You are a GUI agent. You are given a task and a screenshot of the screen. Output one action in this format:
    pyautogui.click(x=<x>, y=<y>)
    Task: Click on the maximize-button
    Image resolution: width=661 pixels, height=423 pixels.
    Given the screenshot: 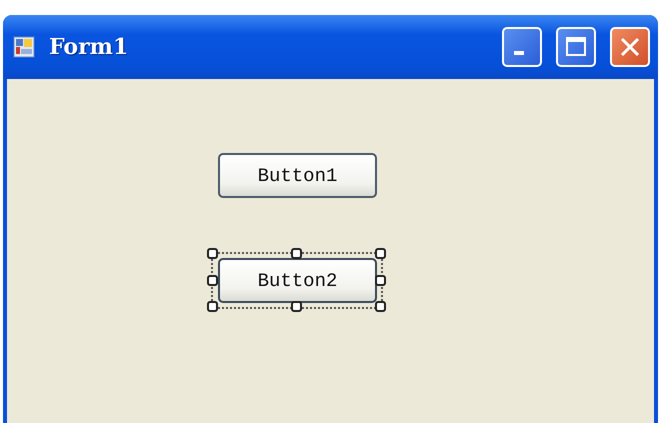 What is the action you would take?
    pyautogui.click(x=576, y=47)
    